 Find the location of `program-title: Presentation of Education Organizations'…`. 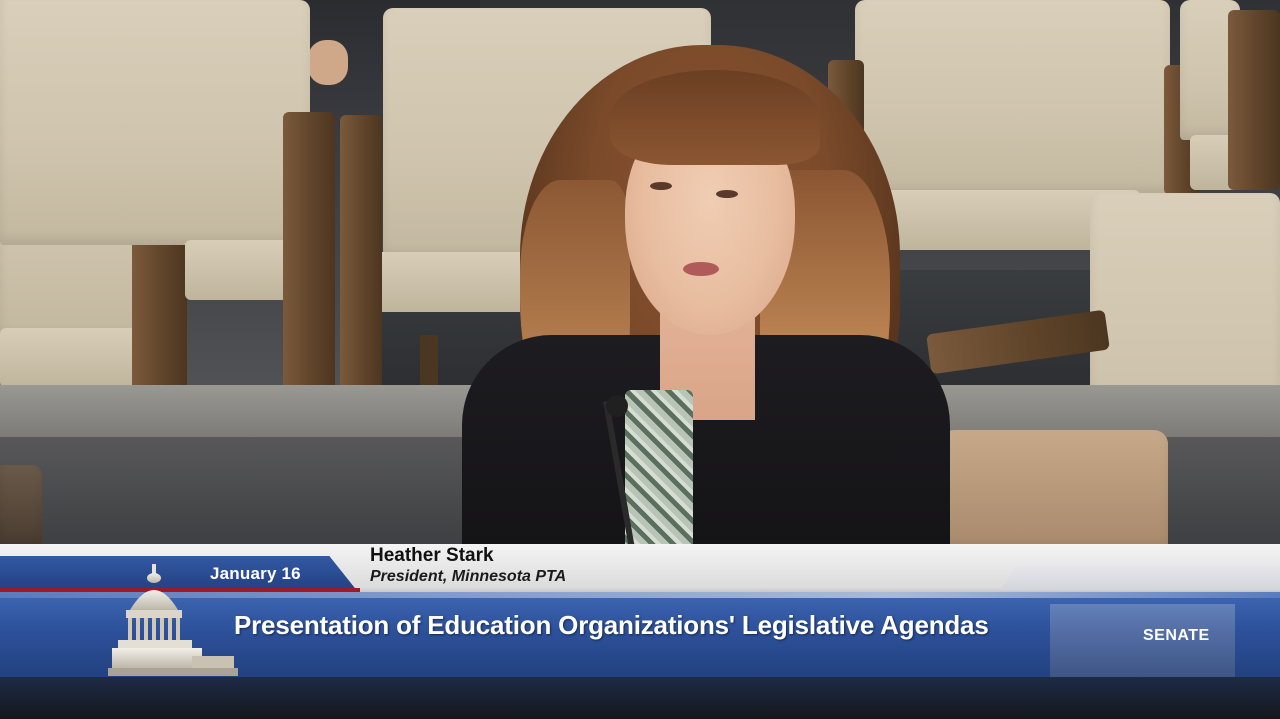

program-title: Presentation of Education Organizations'… is located at coordinates (611, 625).